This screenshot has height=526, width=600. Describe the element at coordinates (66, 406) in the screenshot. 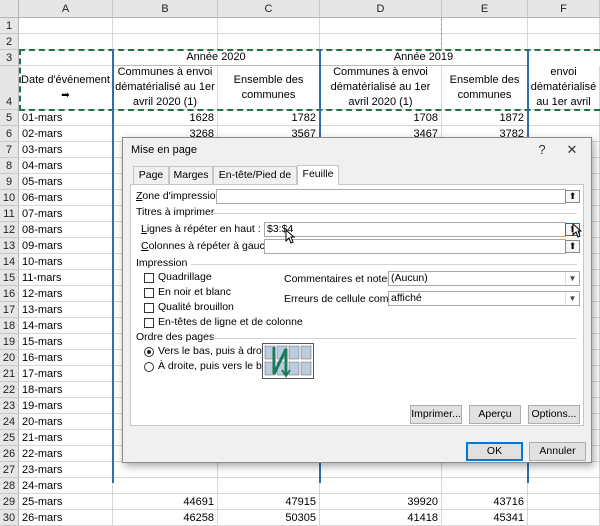

I see `date-cell: 19-mars` at that location.